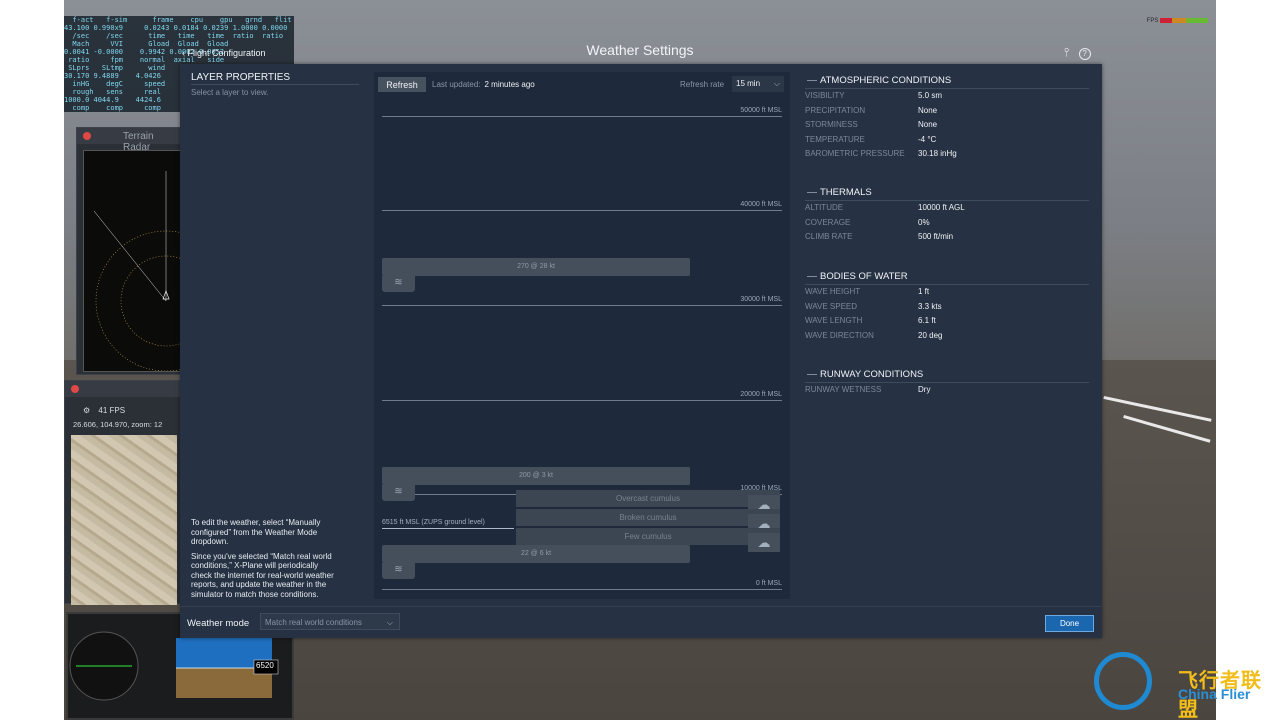 This screenshot has width=1280, height=722. What do you see at coordinates (761, 299) in the screenshot?
I see `altitude-label: 30000 ft MSL` at bounding box center [761, 299].